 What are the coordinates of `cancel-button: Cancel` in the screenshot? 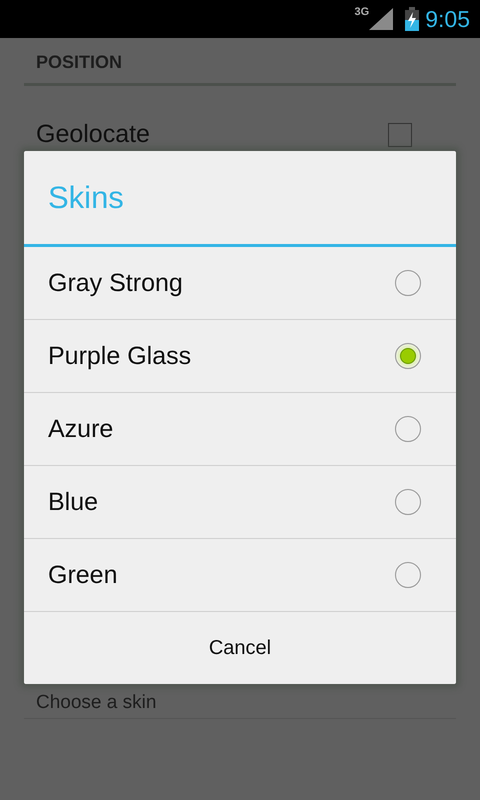 It's located at (240, 648).